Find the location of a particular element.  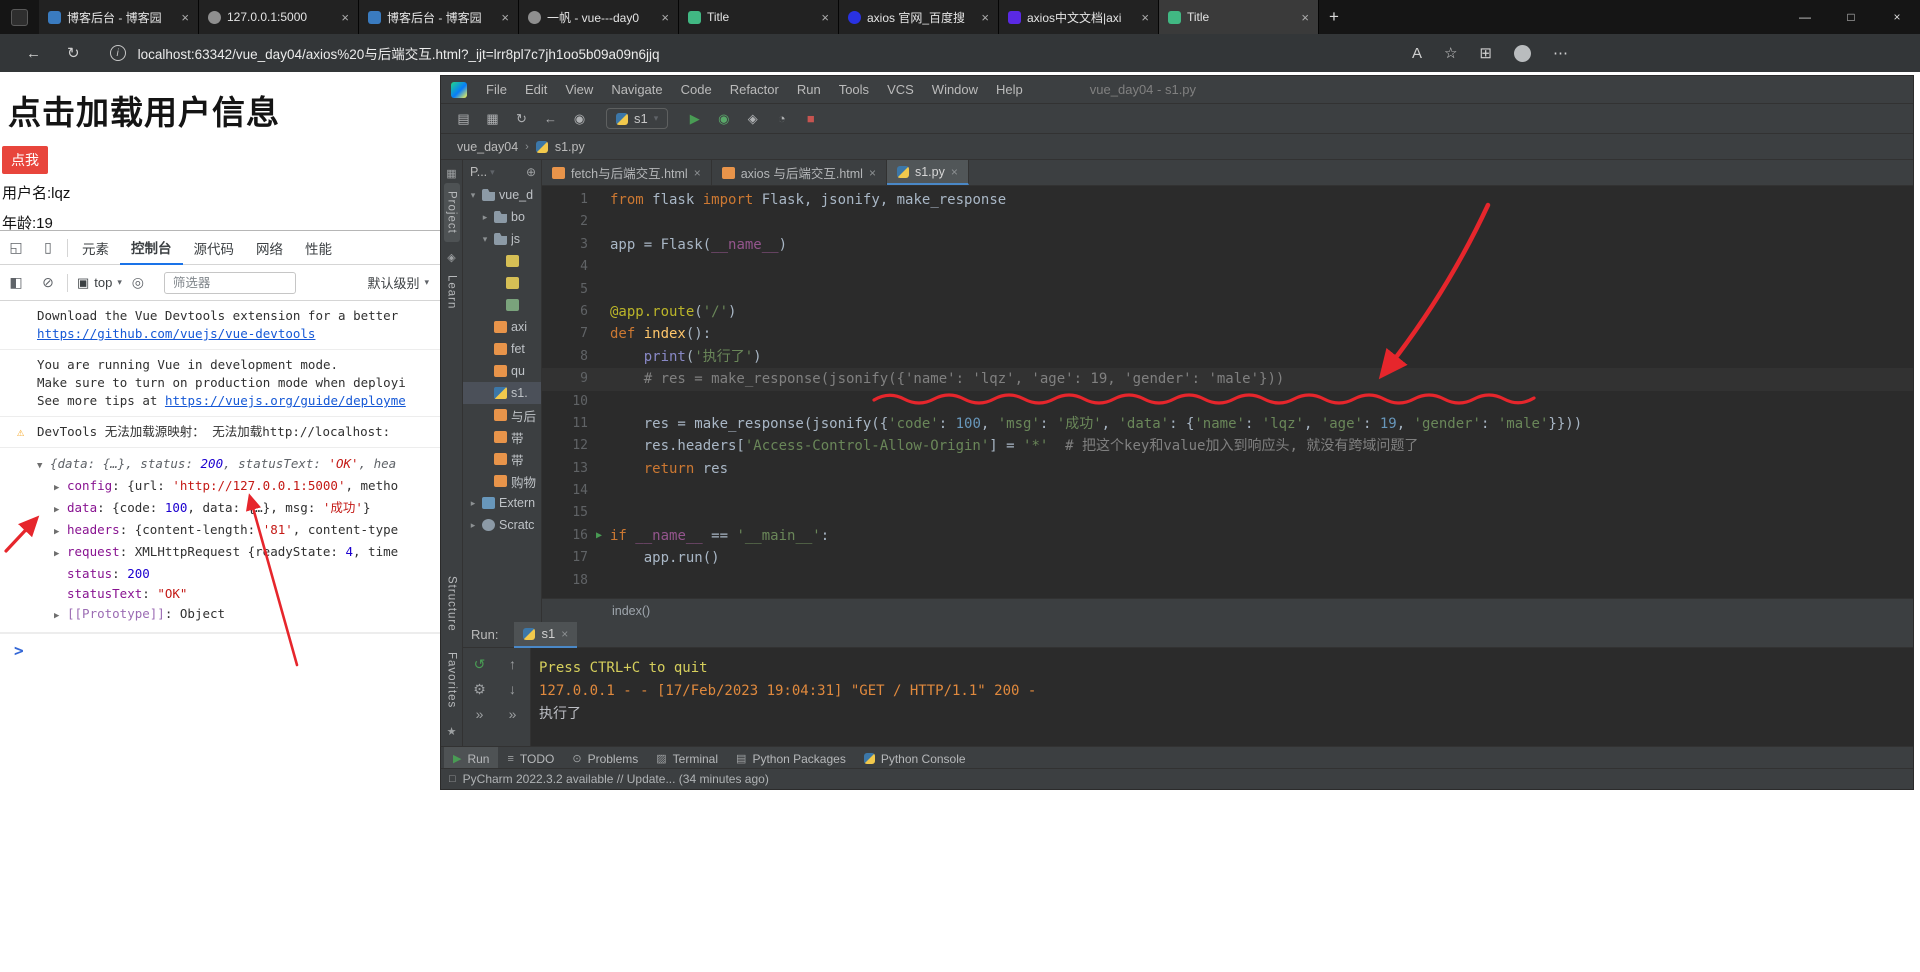

project-tree-item: ▸ Extern is located at coordinates (502, 503).